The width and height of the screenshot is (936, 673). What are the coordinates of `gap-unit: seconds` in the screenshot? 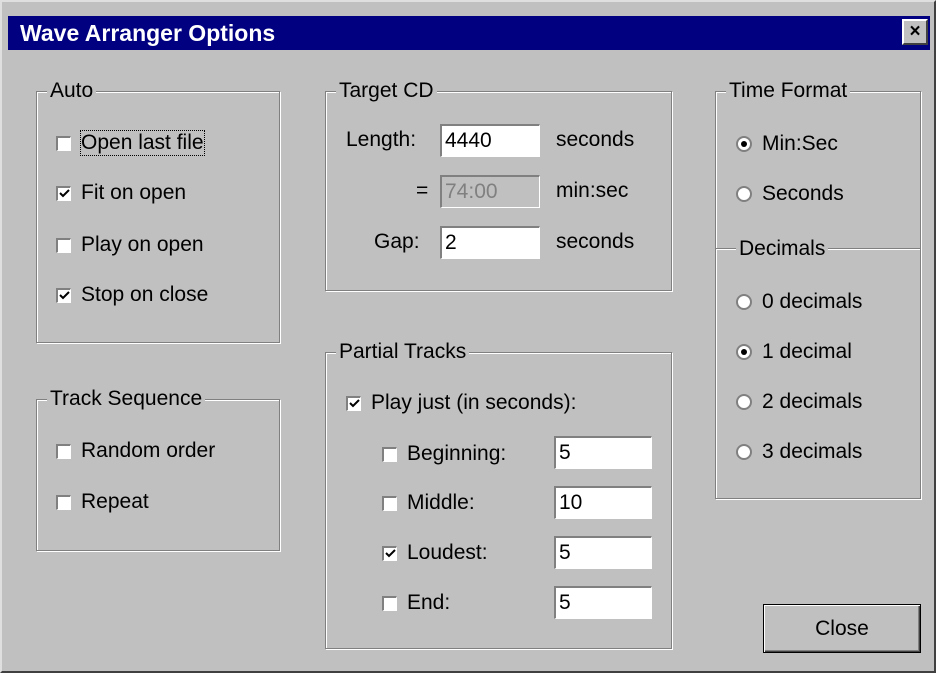 It's located at (595, 241).